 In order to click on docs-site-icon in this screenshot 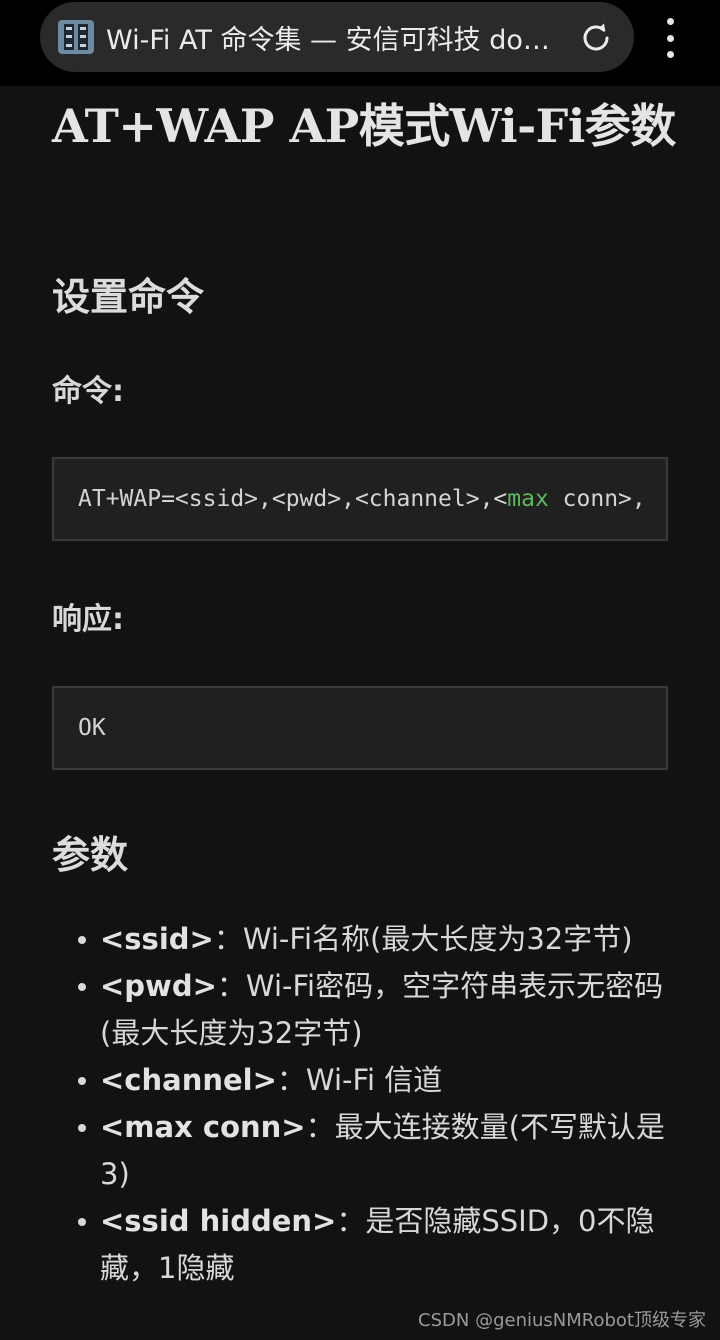, I will do `click(76, 37)`.